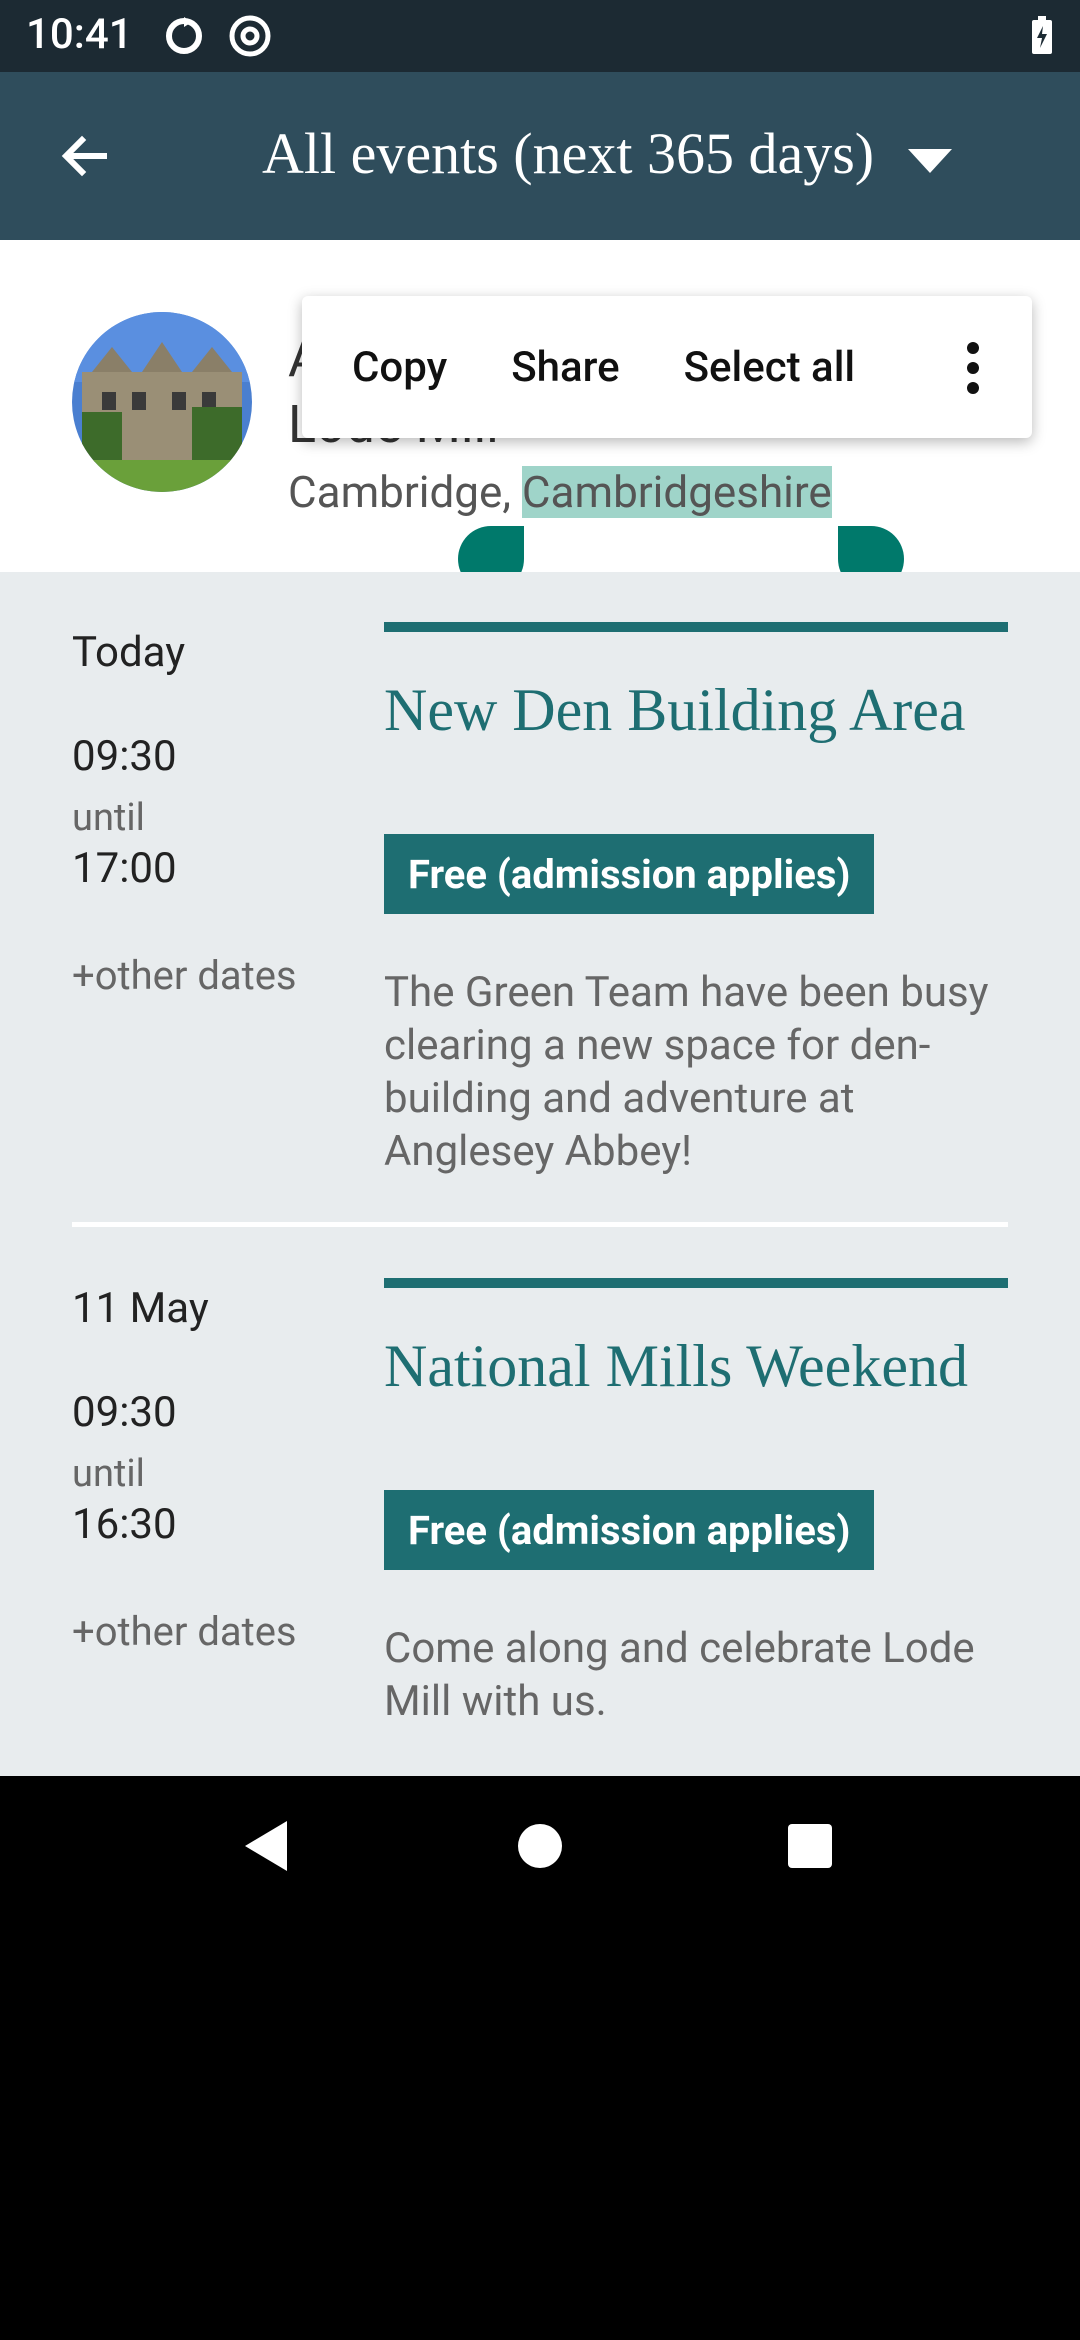 The height and width of the screenshot is (2340, 1080). Describe the element at coordinates (124, 1524) in the screenshot. I see `event-end-time: 16:30` at that location.